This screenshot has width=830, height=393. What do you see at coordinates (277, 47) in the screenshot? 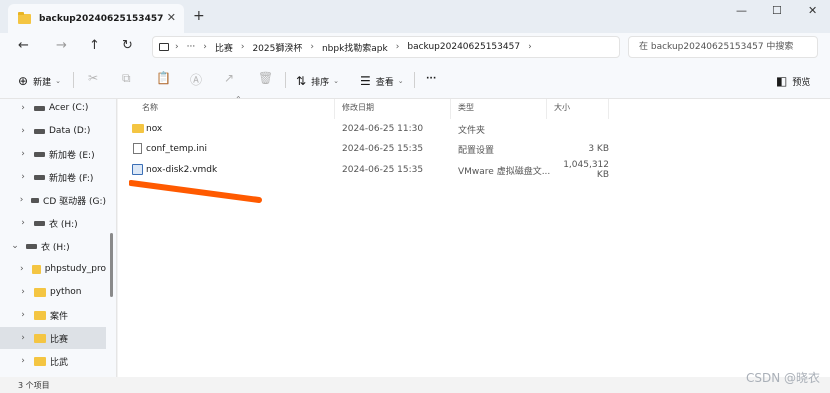
I see `breadcrumb-item: 2025獅湀杯` at bounding box center [277, 47].